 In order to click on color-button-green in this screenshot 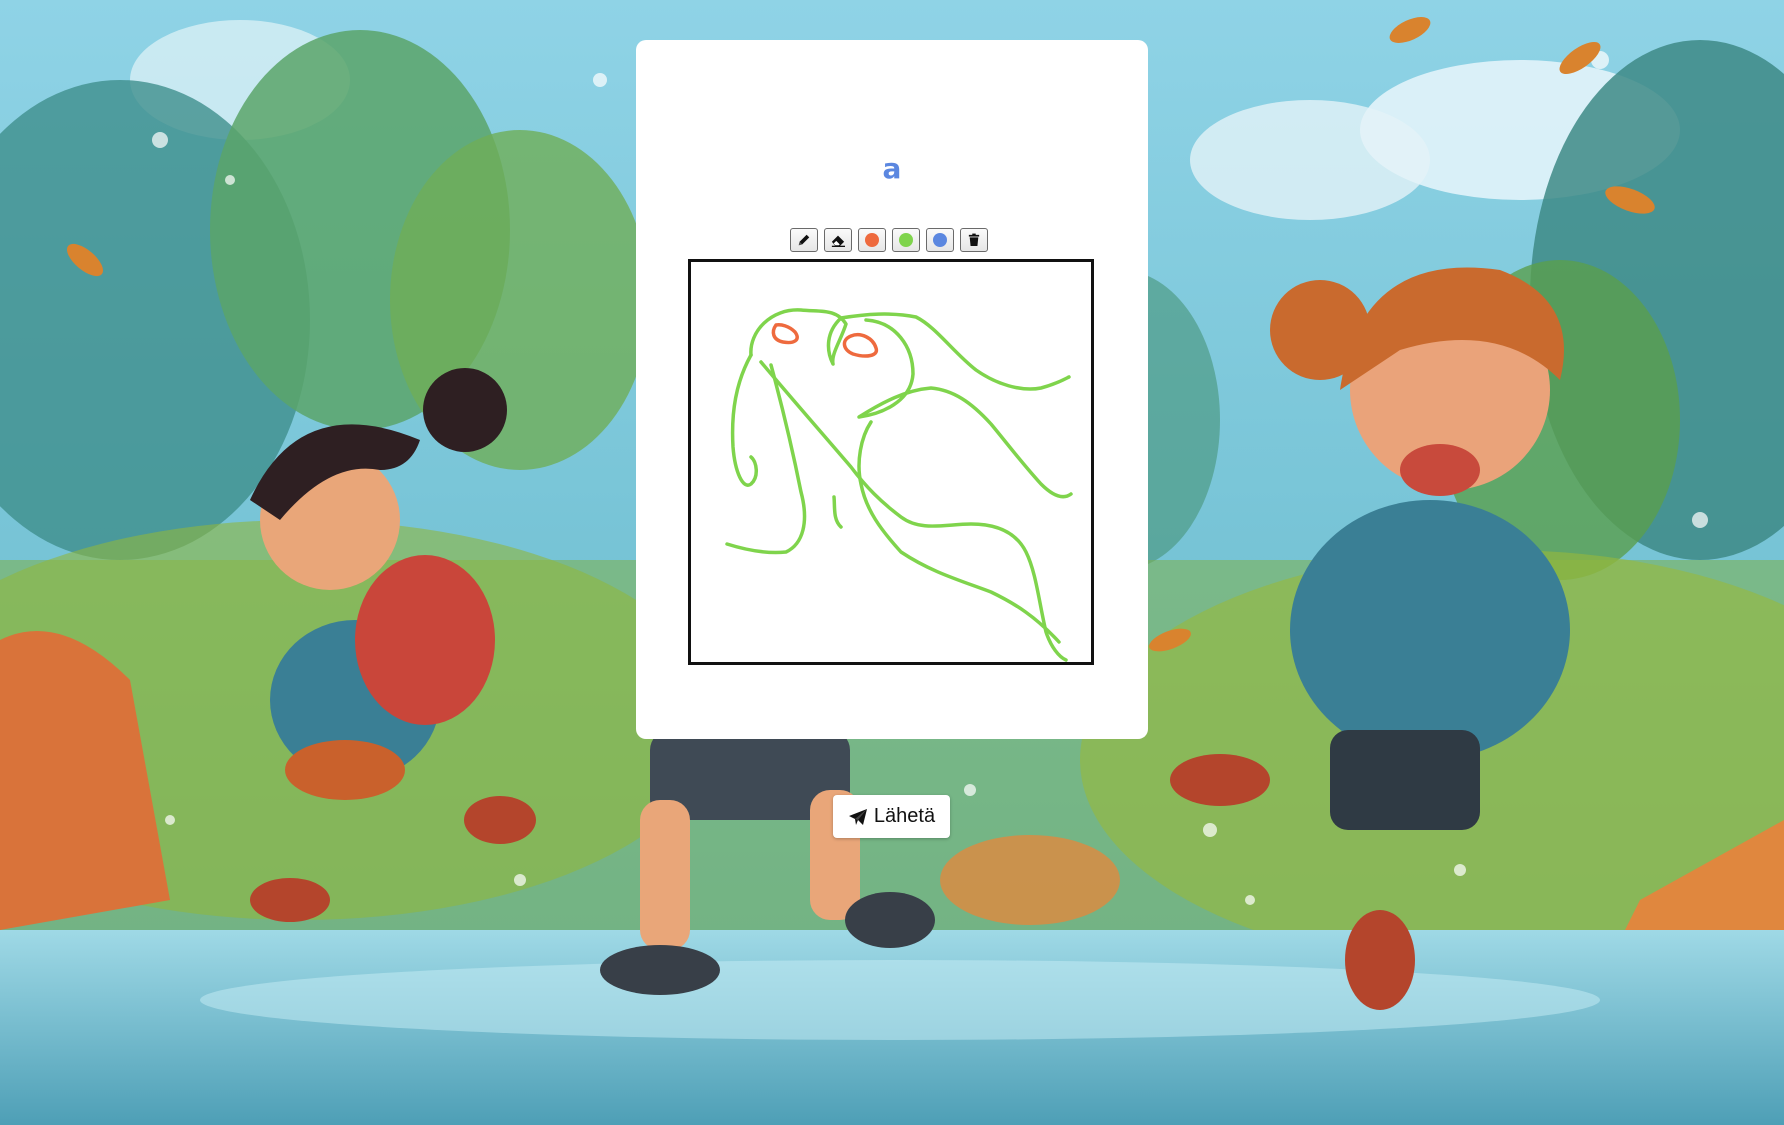, I will do `click(906, 240)`.